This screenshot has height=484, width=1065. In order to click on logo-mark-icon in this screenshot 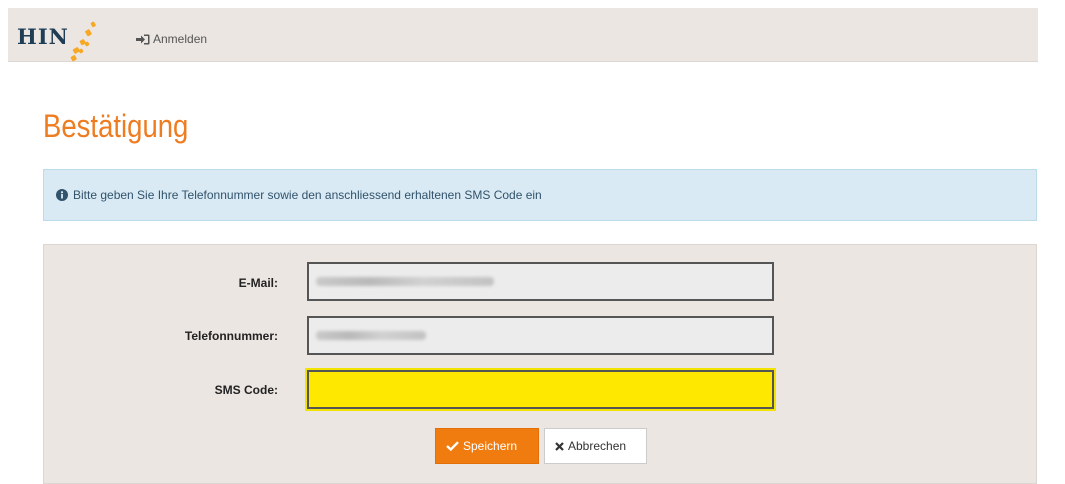, I will do `click(83, 41)`.